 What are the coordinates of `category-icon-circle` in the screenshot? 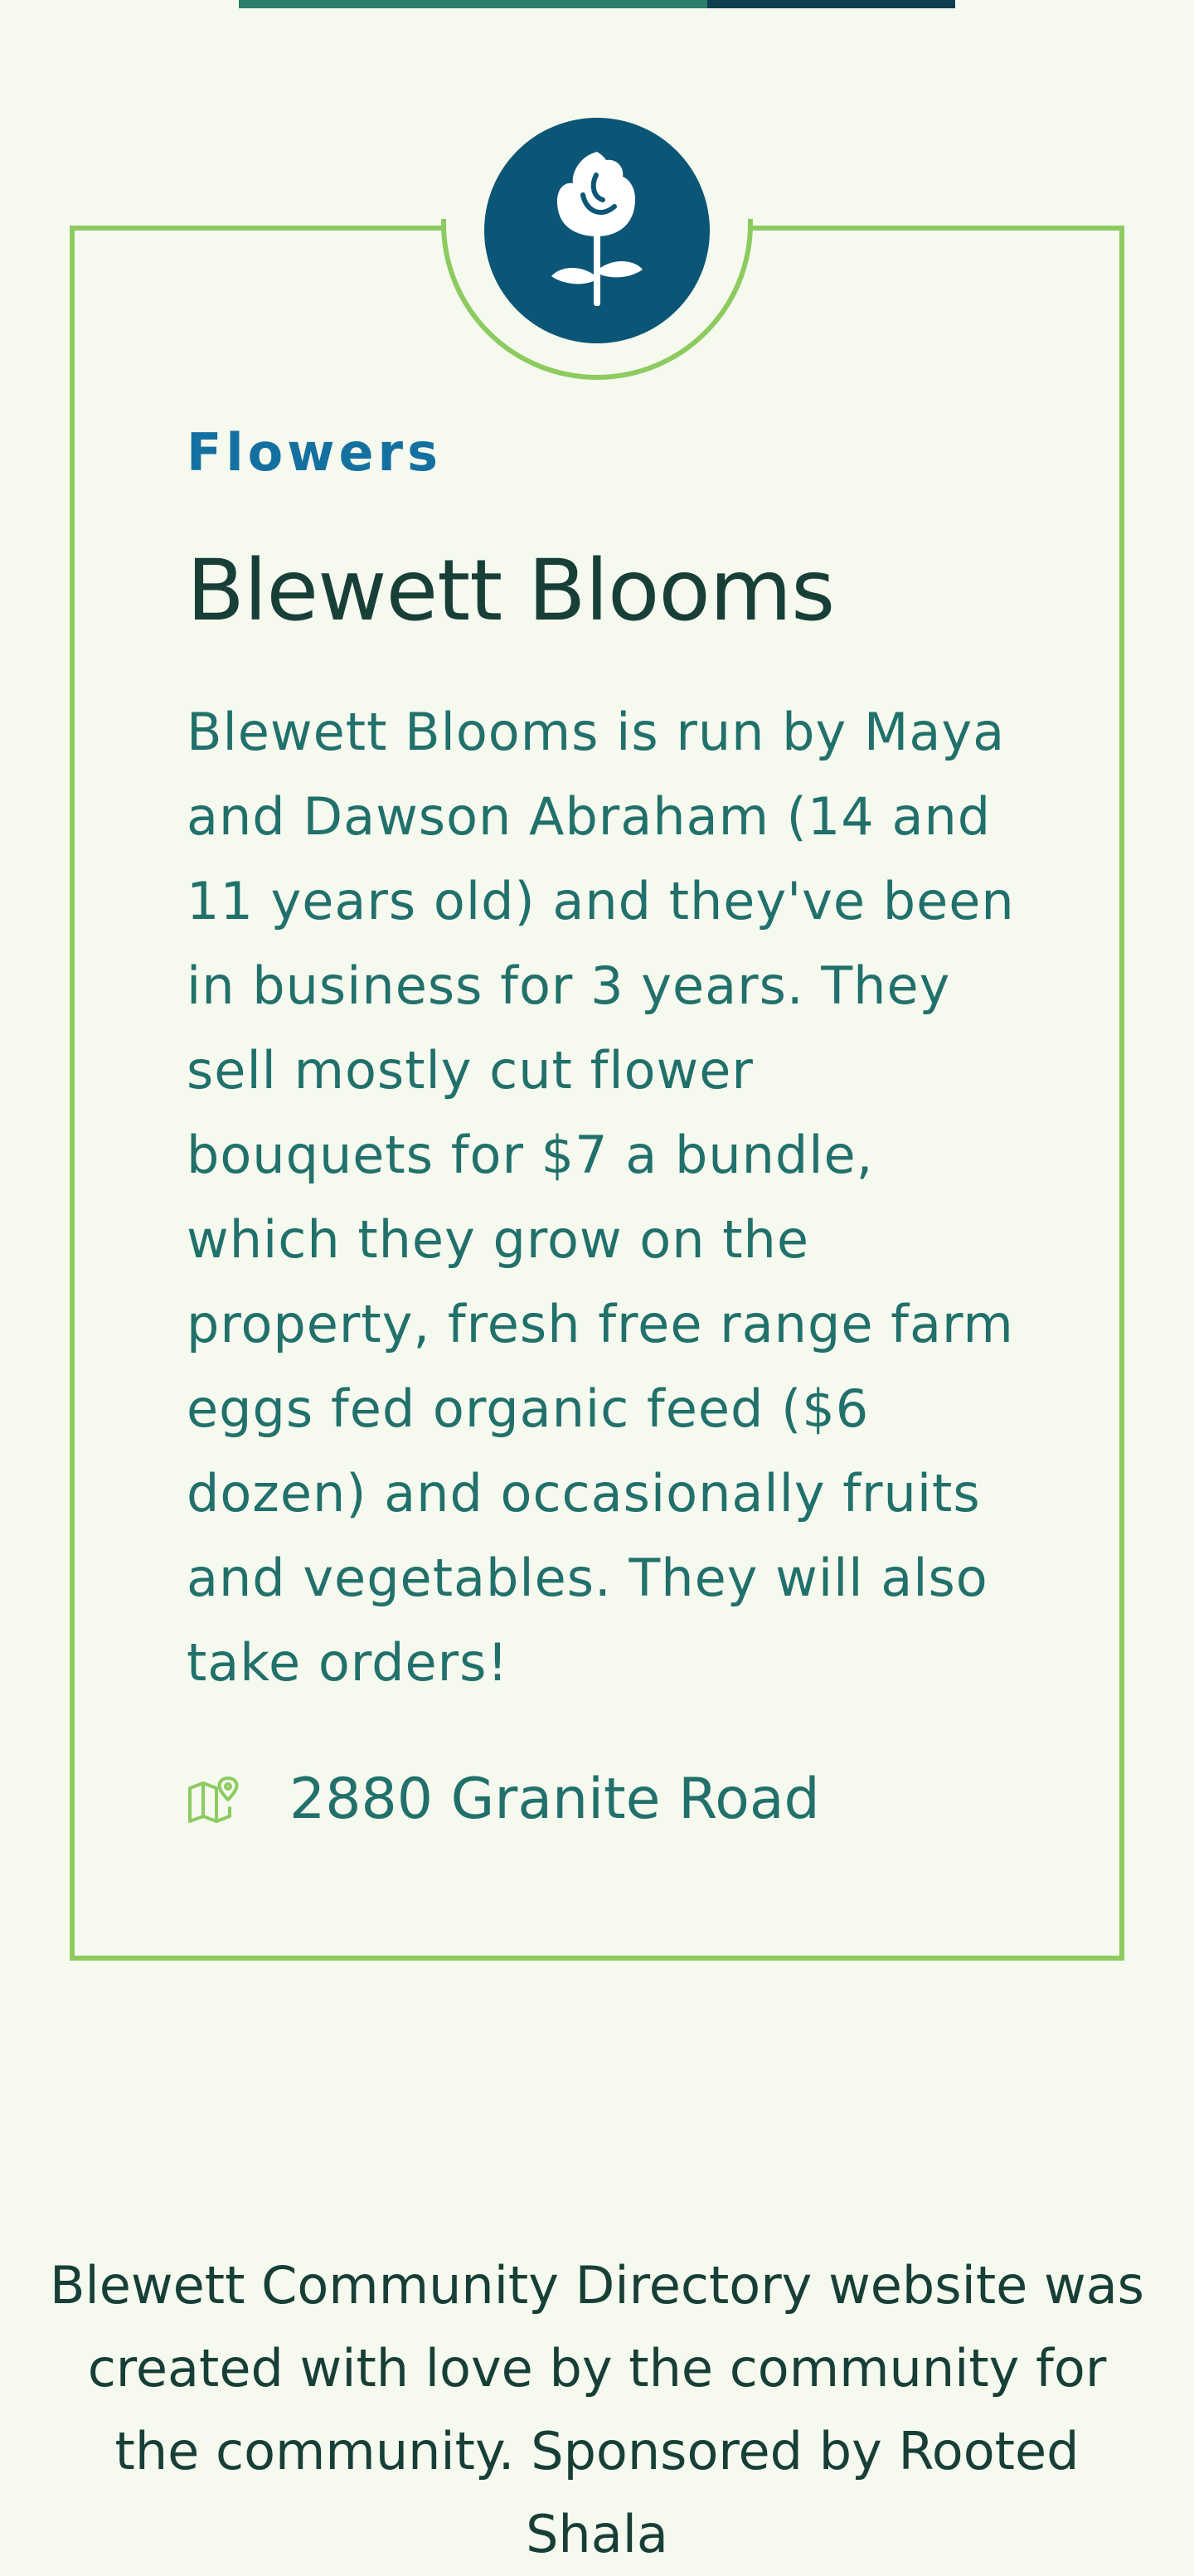 It's located at (597, 230).